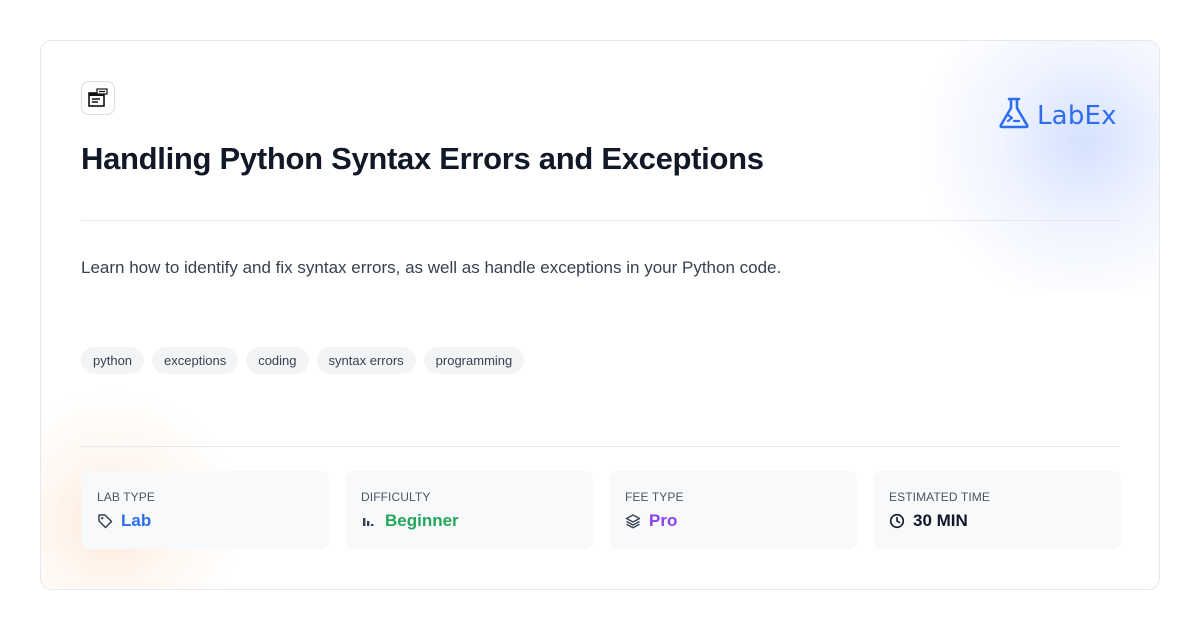 This screenshot has width=1200, height=630. I want to click on layers-icon, so click(633, 521).